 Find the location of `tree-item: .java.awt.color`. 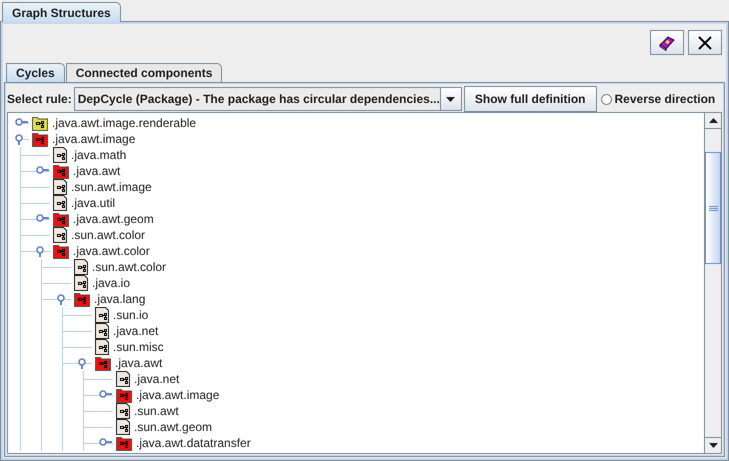

tree-item: .java.awt.color is located at coordinates (111, 251).